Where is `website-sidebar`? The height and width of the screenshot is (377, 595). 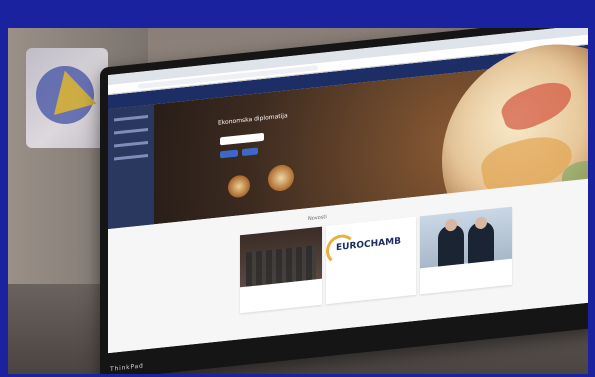 website-sidebar is located at coordinates (131, 167).